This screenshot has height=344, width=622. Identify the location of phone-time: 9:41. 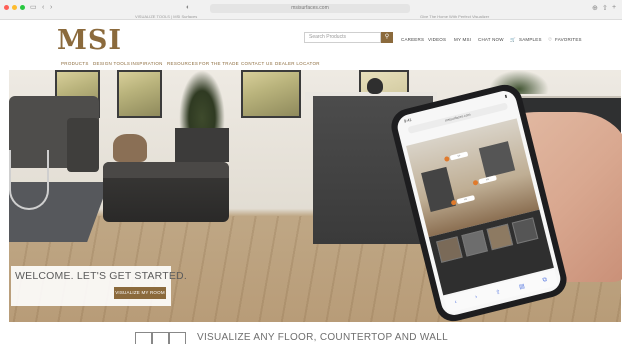
(408, 120).